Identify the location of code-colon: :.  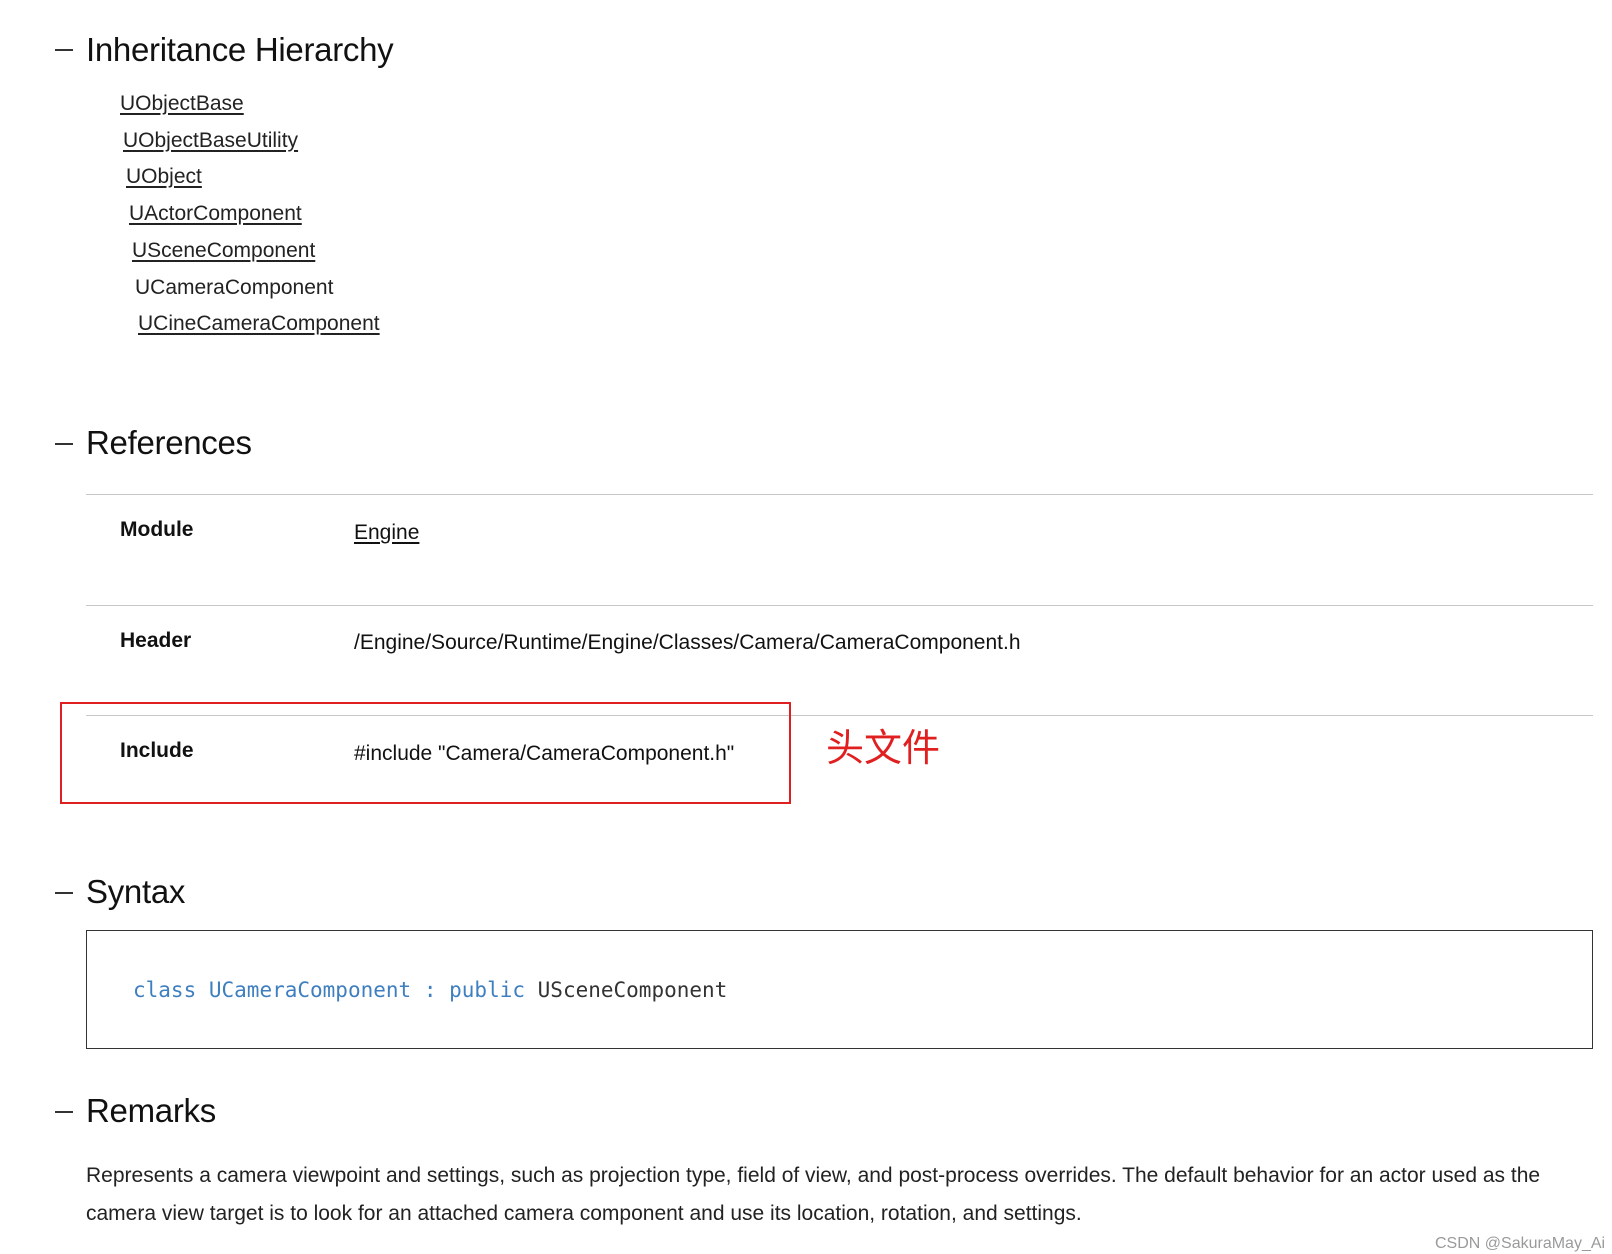
(430, 990).